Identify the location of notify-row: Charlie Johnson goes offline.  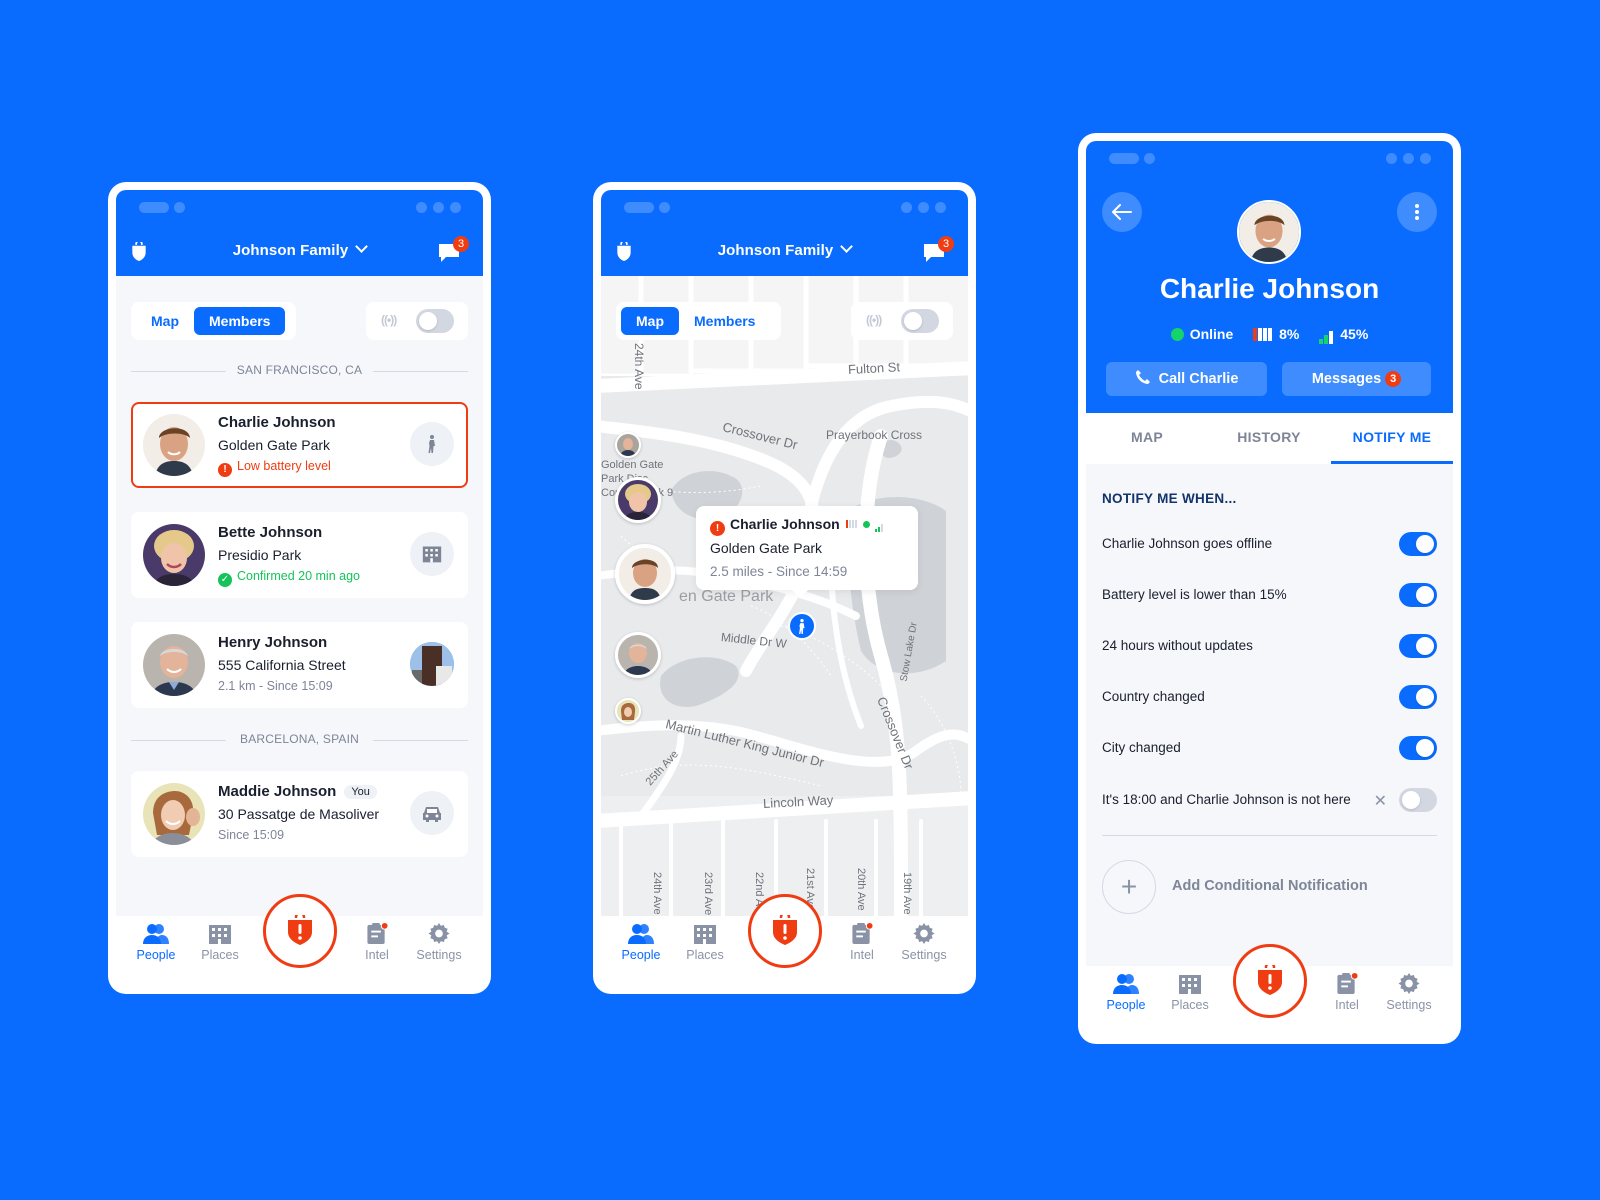
(1269, 544).